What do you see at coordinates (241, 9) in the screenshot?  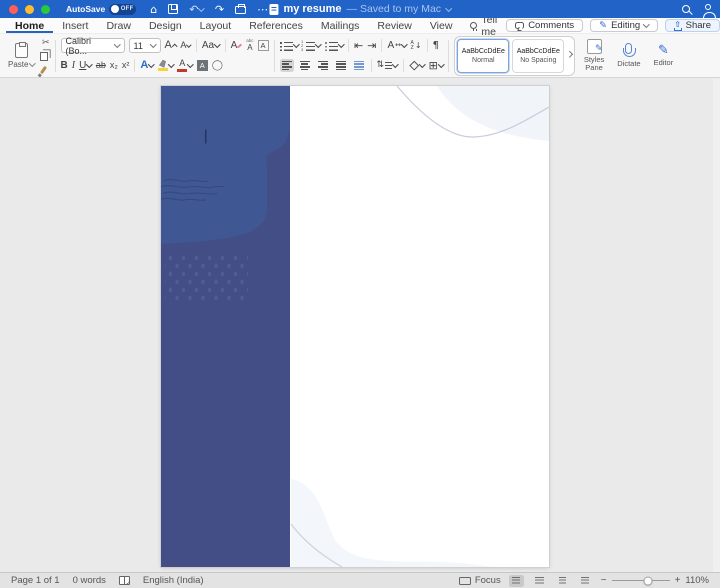 I see `print-icon` at bounding box center [241, 9].